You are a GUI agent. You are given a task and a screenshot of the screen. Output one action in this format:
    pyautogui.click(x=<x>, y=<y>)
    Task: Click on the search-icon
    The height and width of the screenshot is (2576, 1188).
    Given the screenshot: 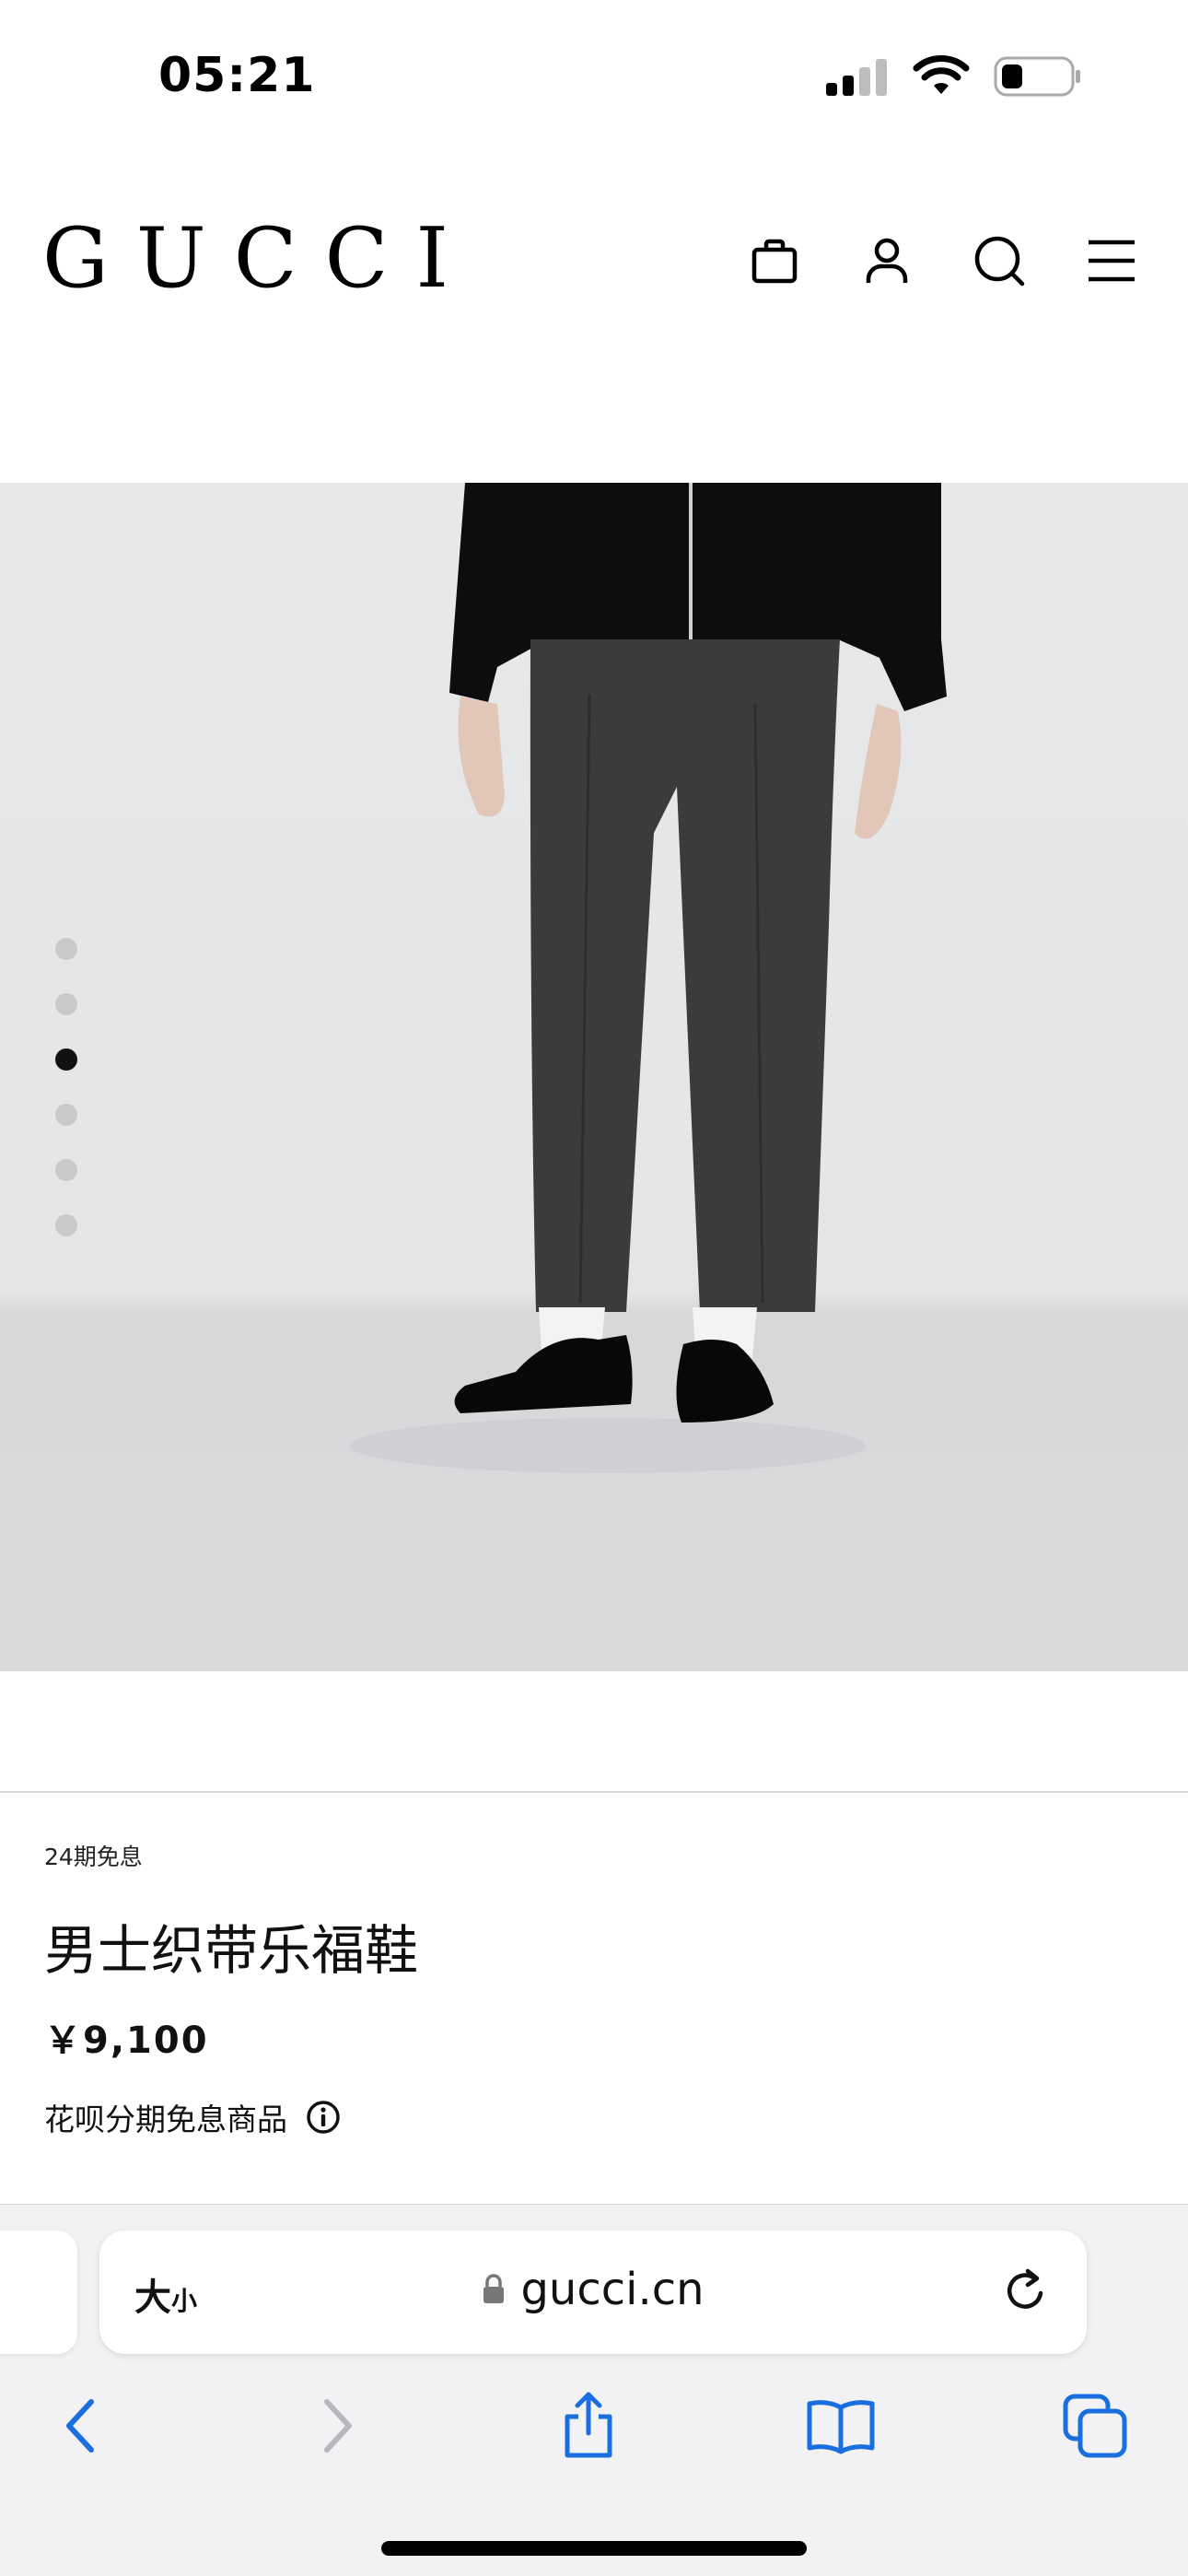 What is the action you would take?
    pyautogui.click(x=999, y=260)
    